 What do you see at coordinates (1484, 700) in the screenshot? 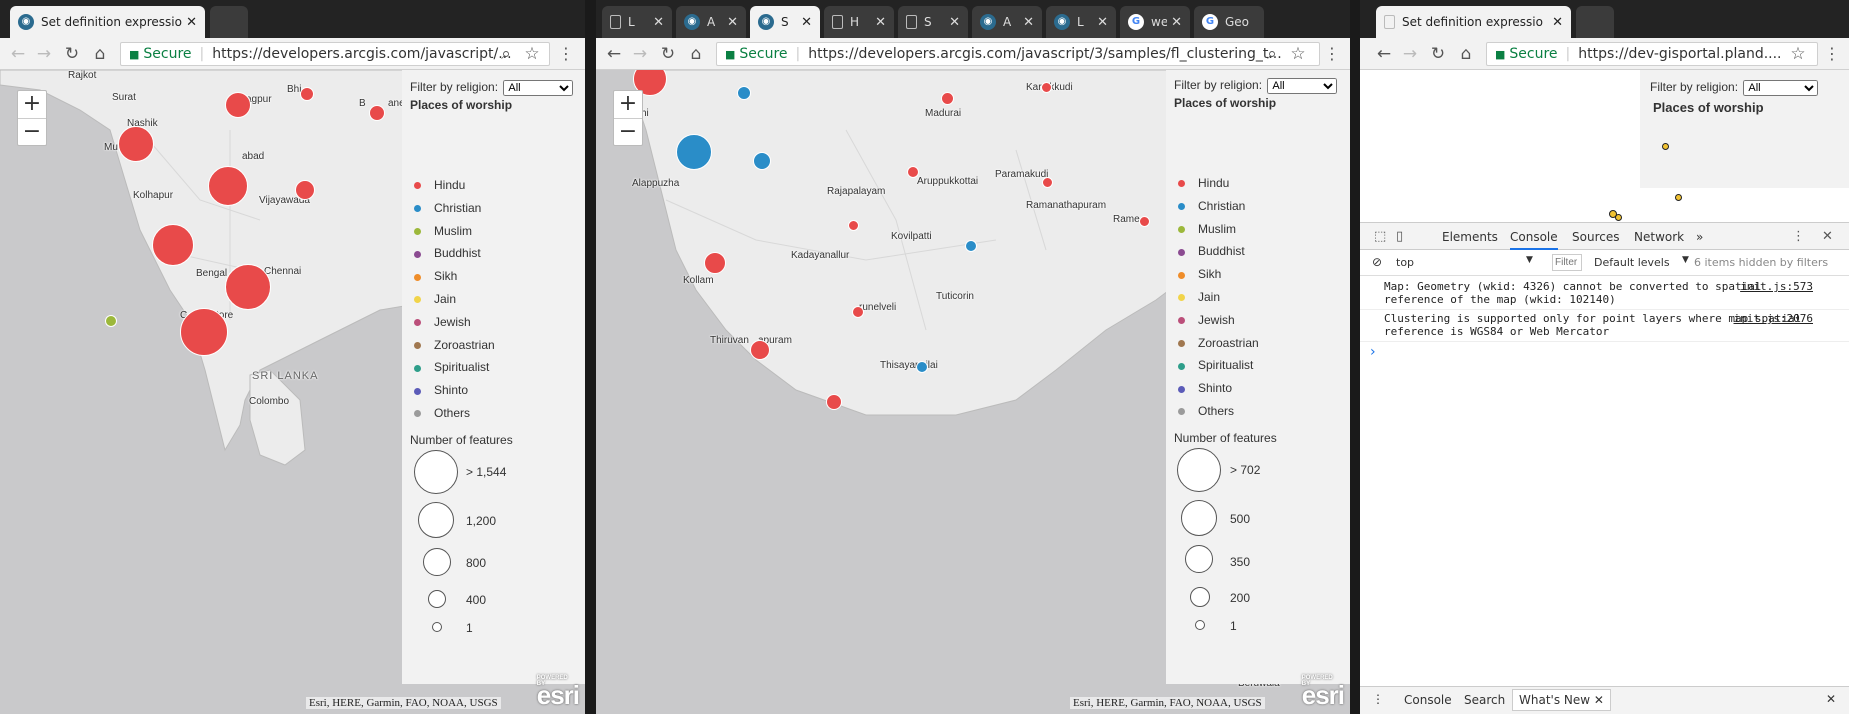
I see `drawer-tab-search: Search` at bounding box center [1484, 700].